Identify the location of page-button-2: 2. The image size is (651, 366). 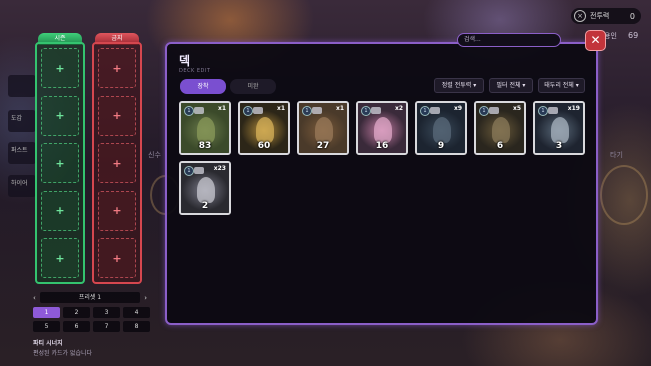
(76, 312).